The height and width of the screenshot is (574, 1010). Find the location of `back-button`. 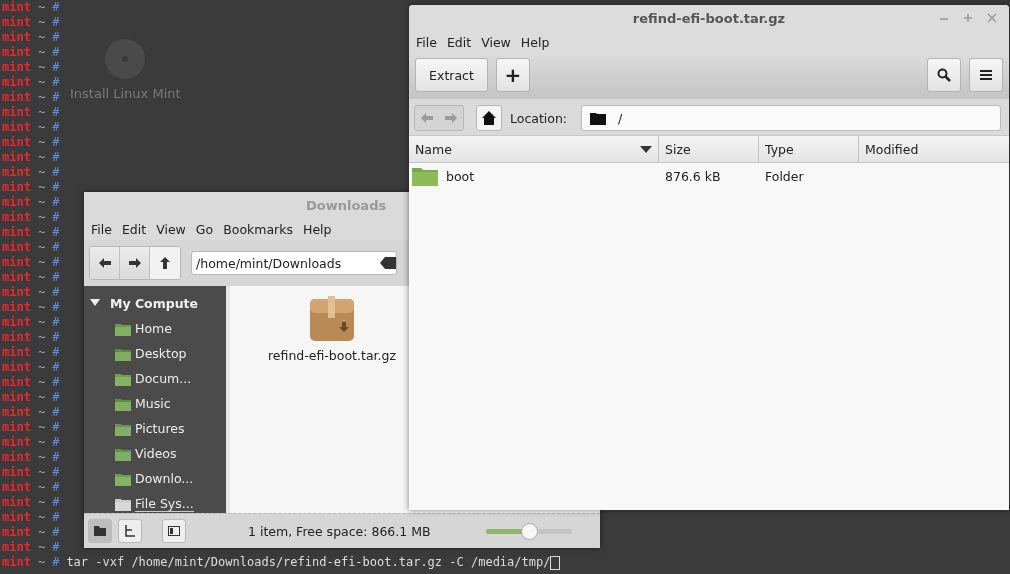

back-button is located at coordinates (105, 263).